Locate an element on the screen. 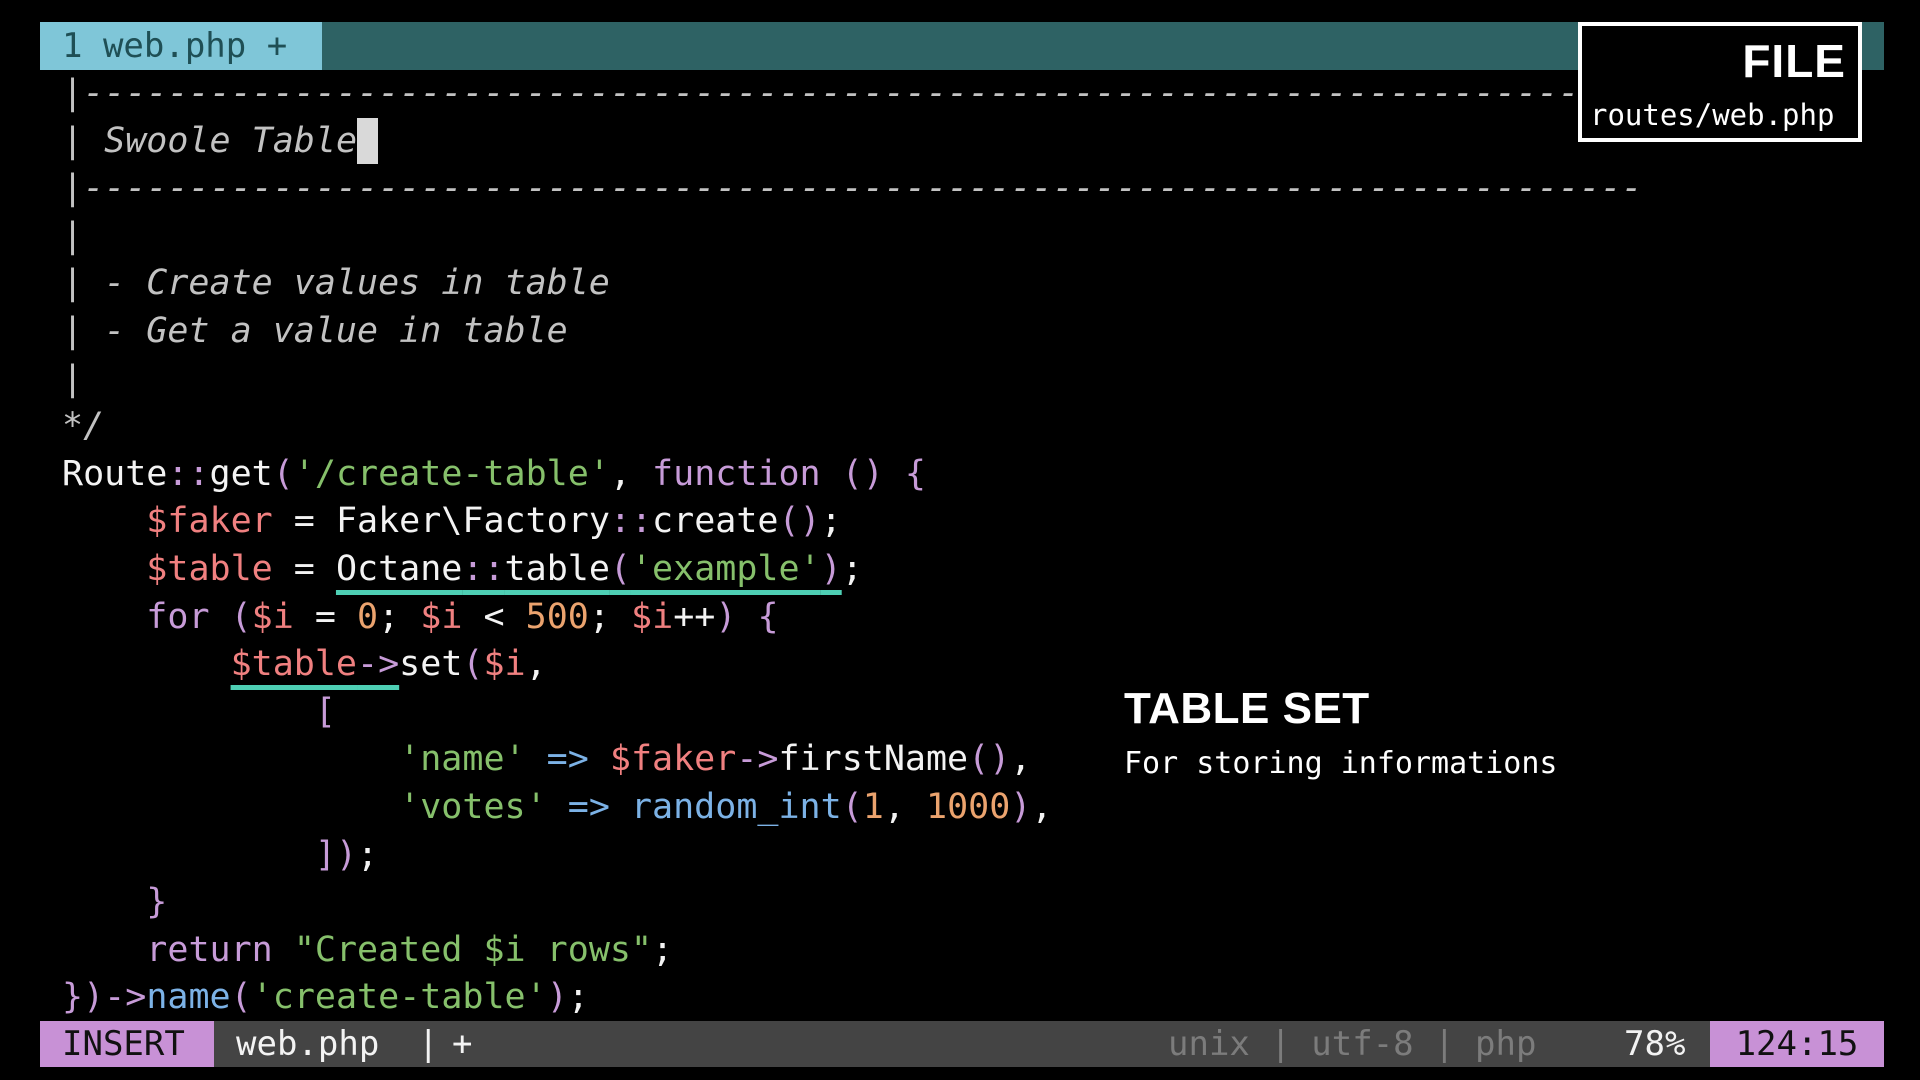 This screenshot has height=1080, width=1920. code-token: $faker is located at coordinates (673, 759).